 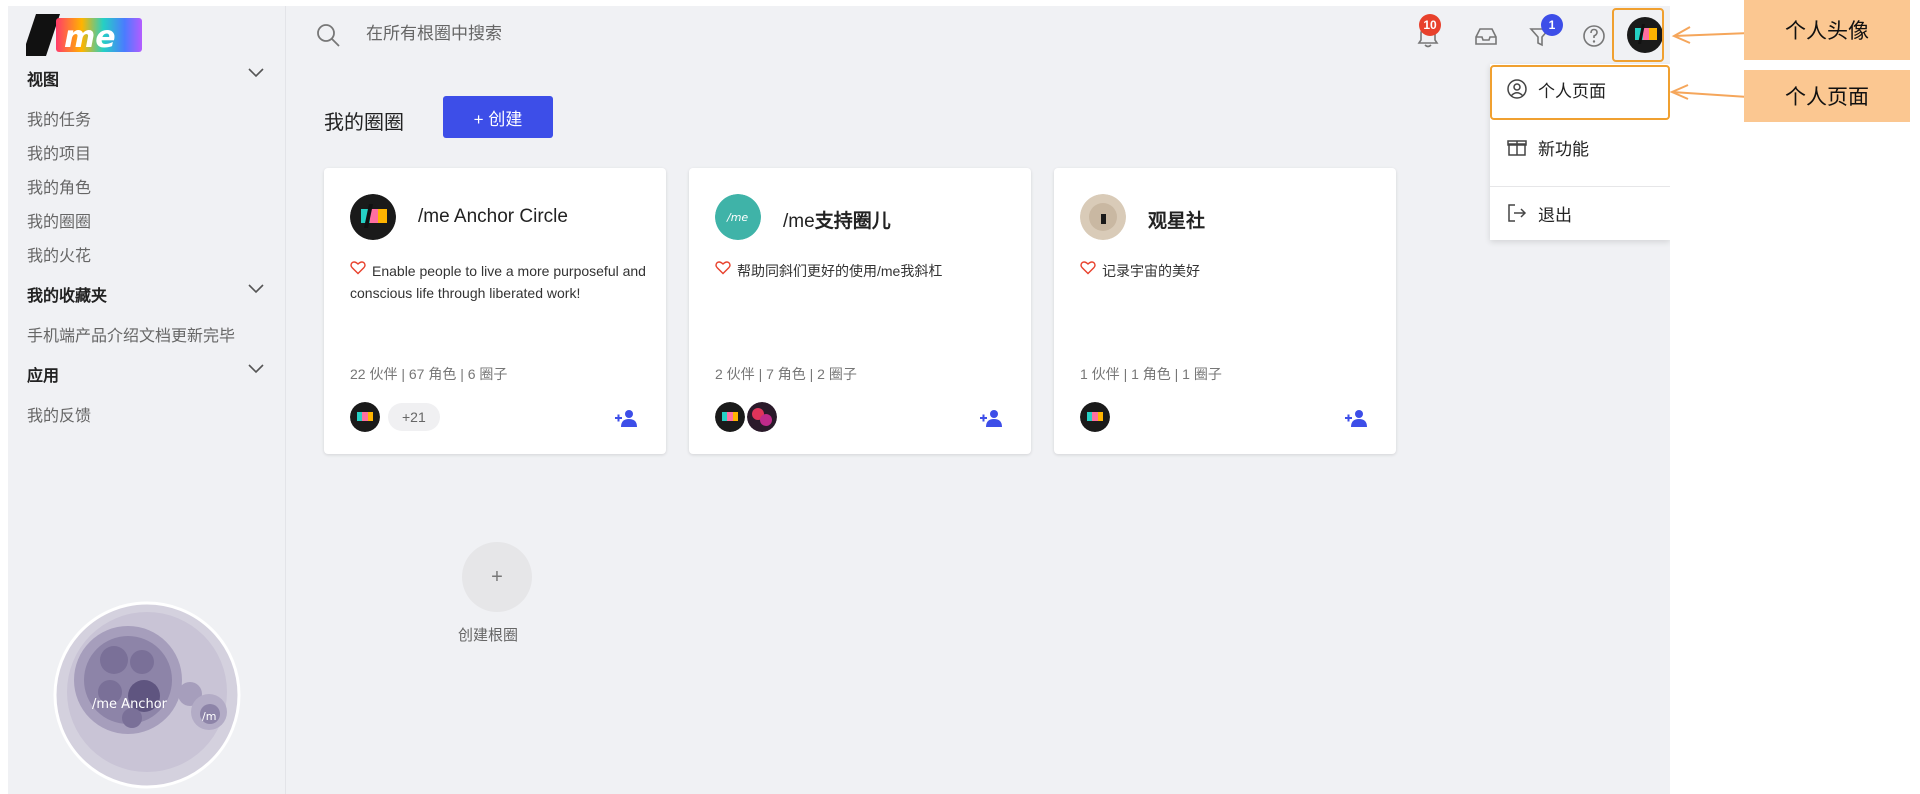 I want to click on sidebar-item-my-tasks: 我的任务, so click(x=59, y=118).